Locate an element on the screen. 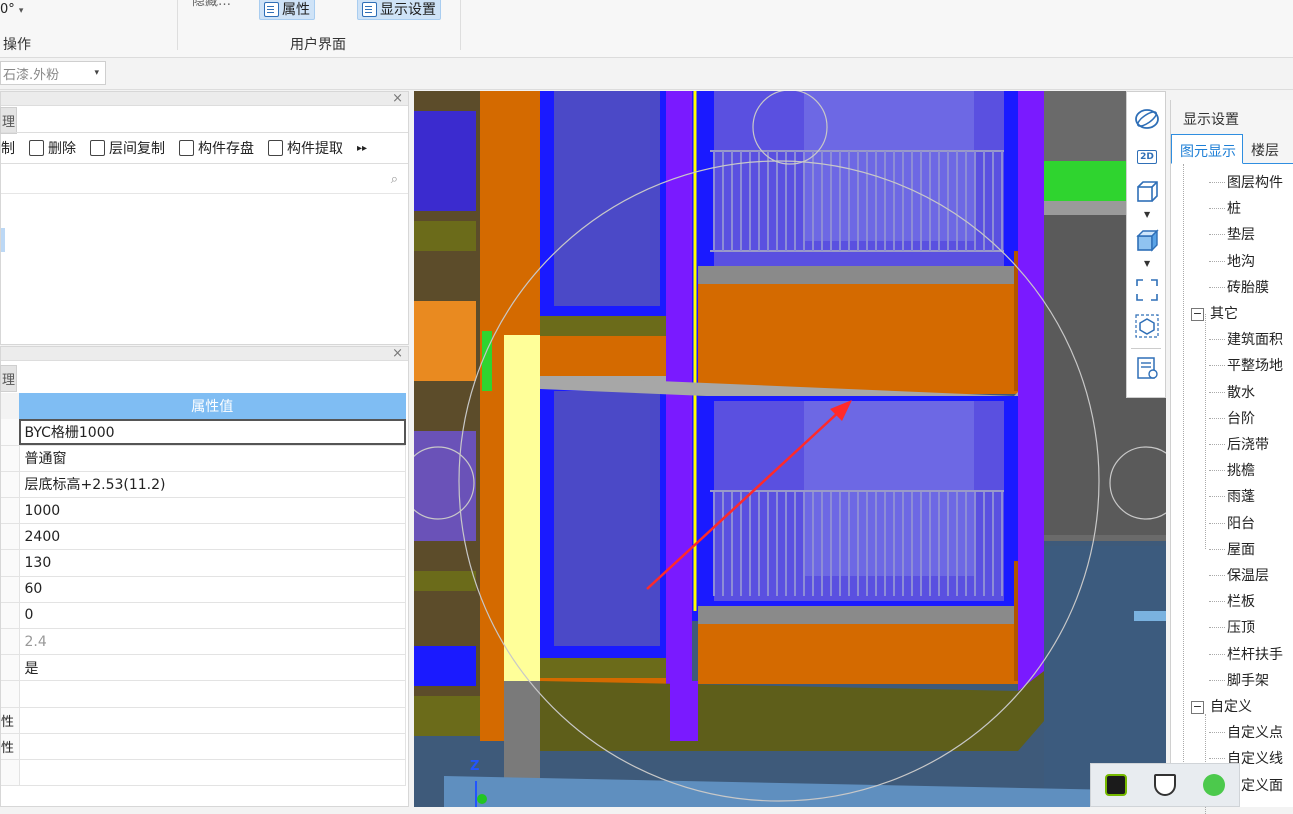 This screenshot has height=814, width=1293. fullscreen-icon is located at coordinates (1147, 290).